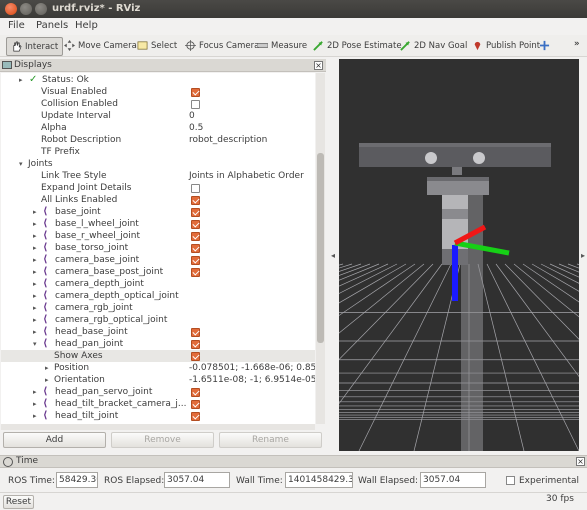 The height and width of the screenshot is (510, 587). I want to click on property-value: -0.078501; -1.668e-06; 0.858, so click(252, 368).